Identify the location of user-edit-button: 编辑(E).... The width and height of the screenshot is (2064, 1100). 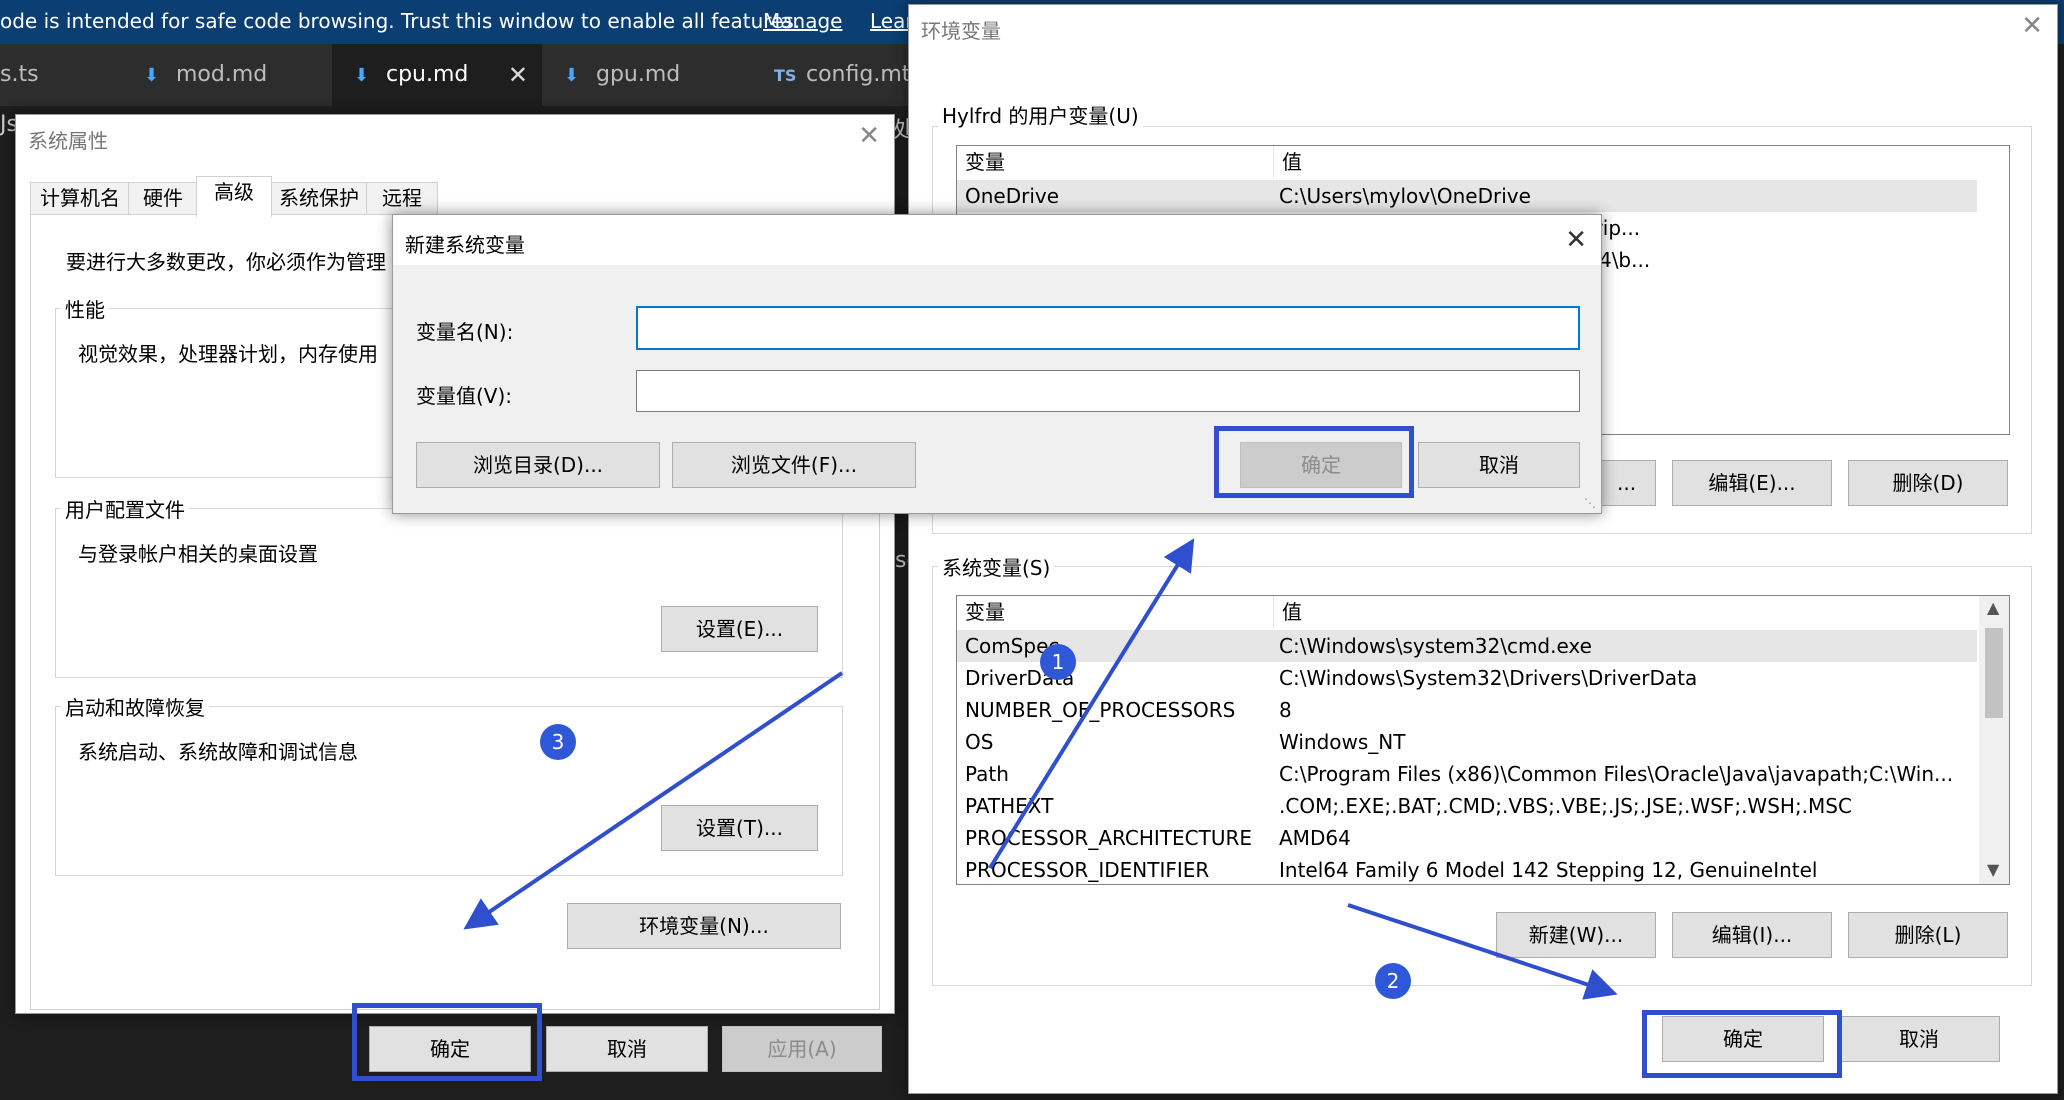
(1752, 483).